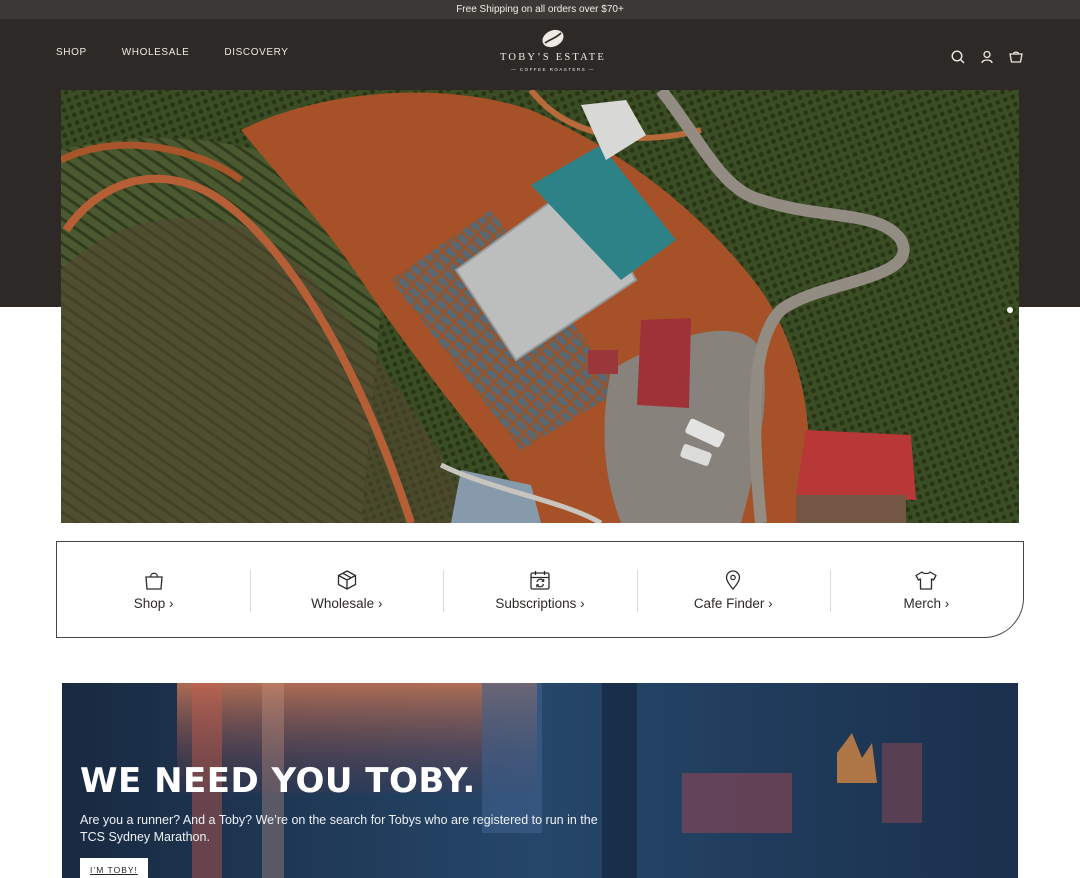 This screenshot has height=878, width=1080. What do you see at coordinates (278, 781) in the screenshot?
I see `promo-heading: WE NEED YOU TOBY.` at bounding box center [278, 781].